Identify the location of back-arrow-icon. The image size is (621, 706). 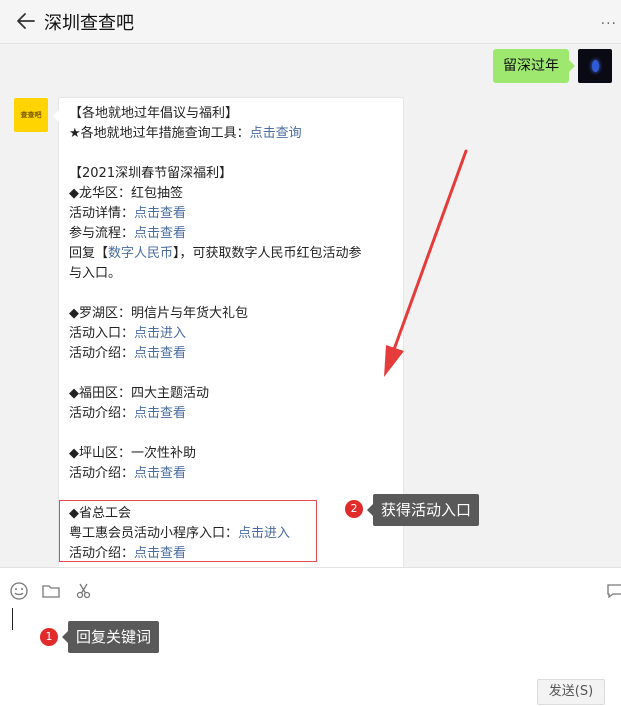
(26, 21).